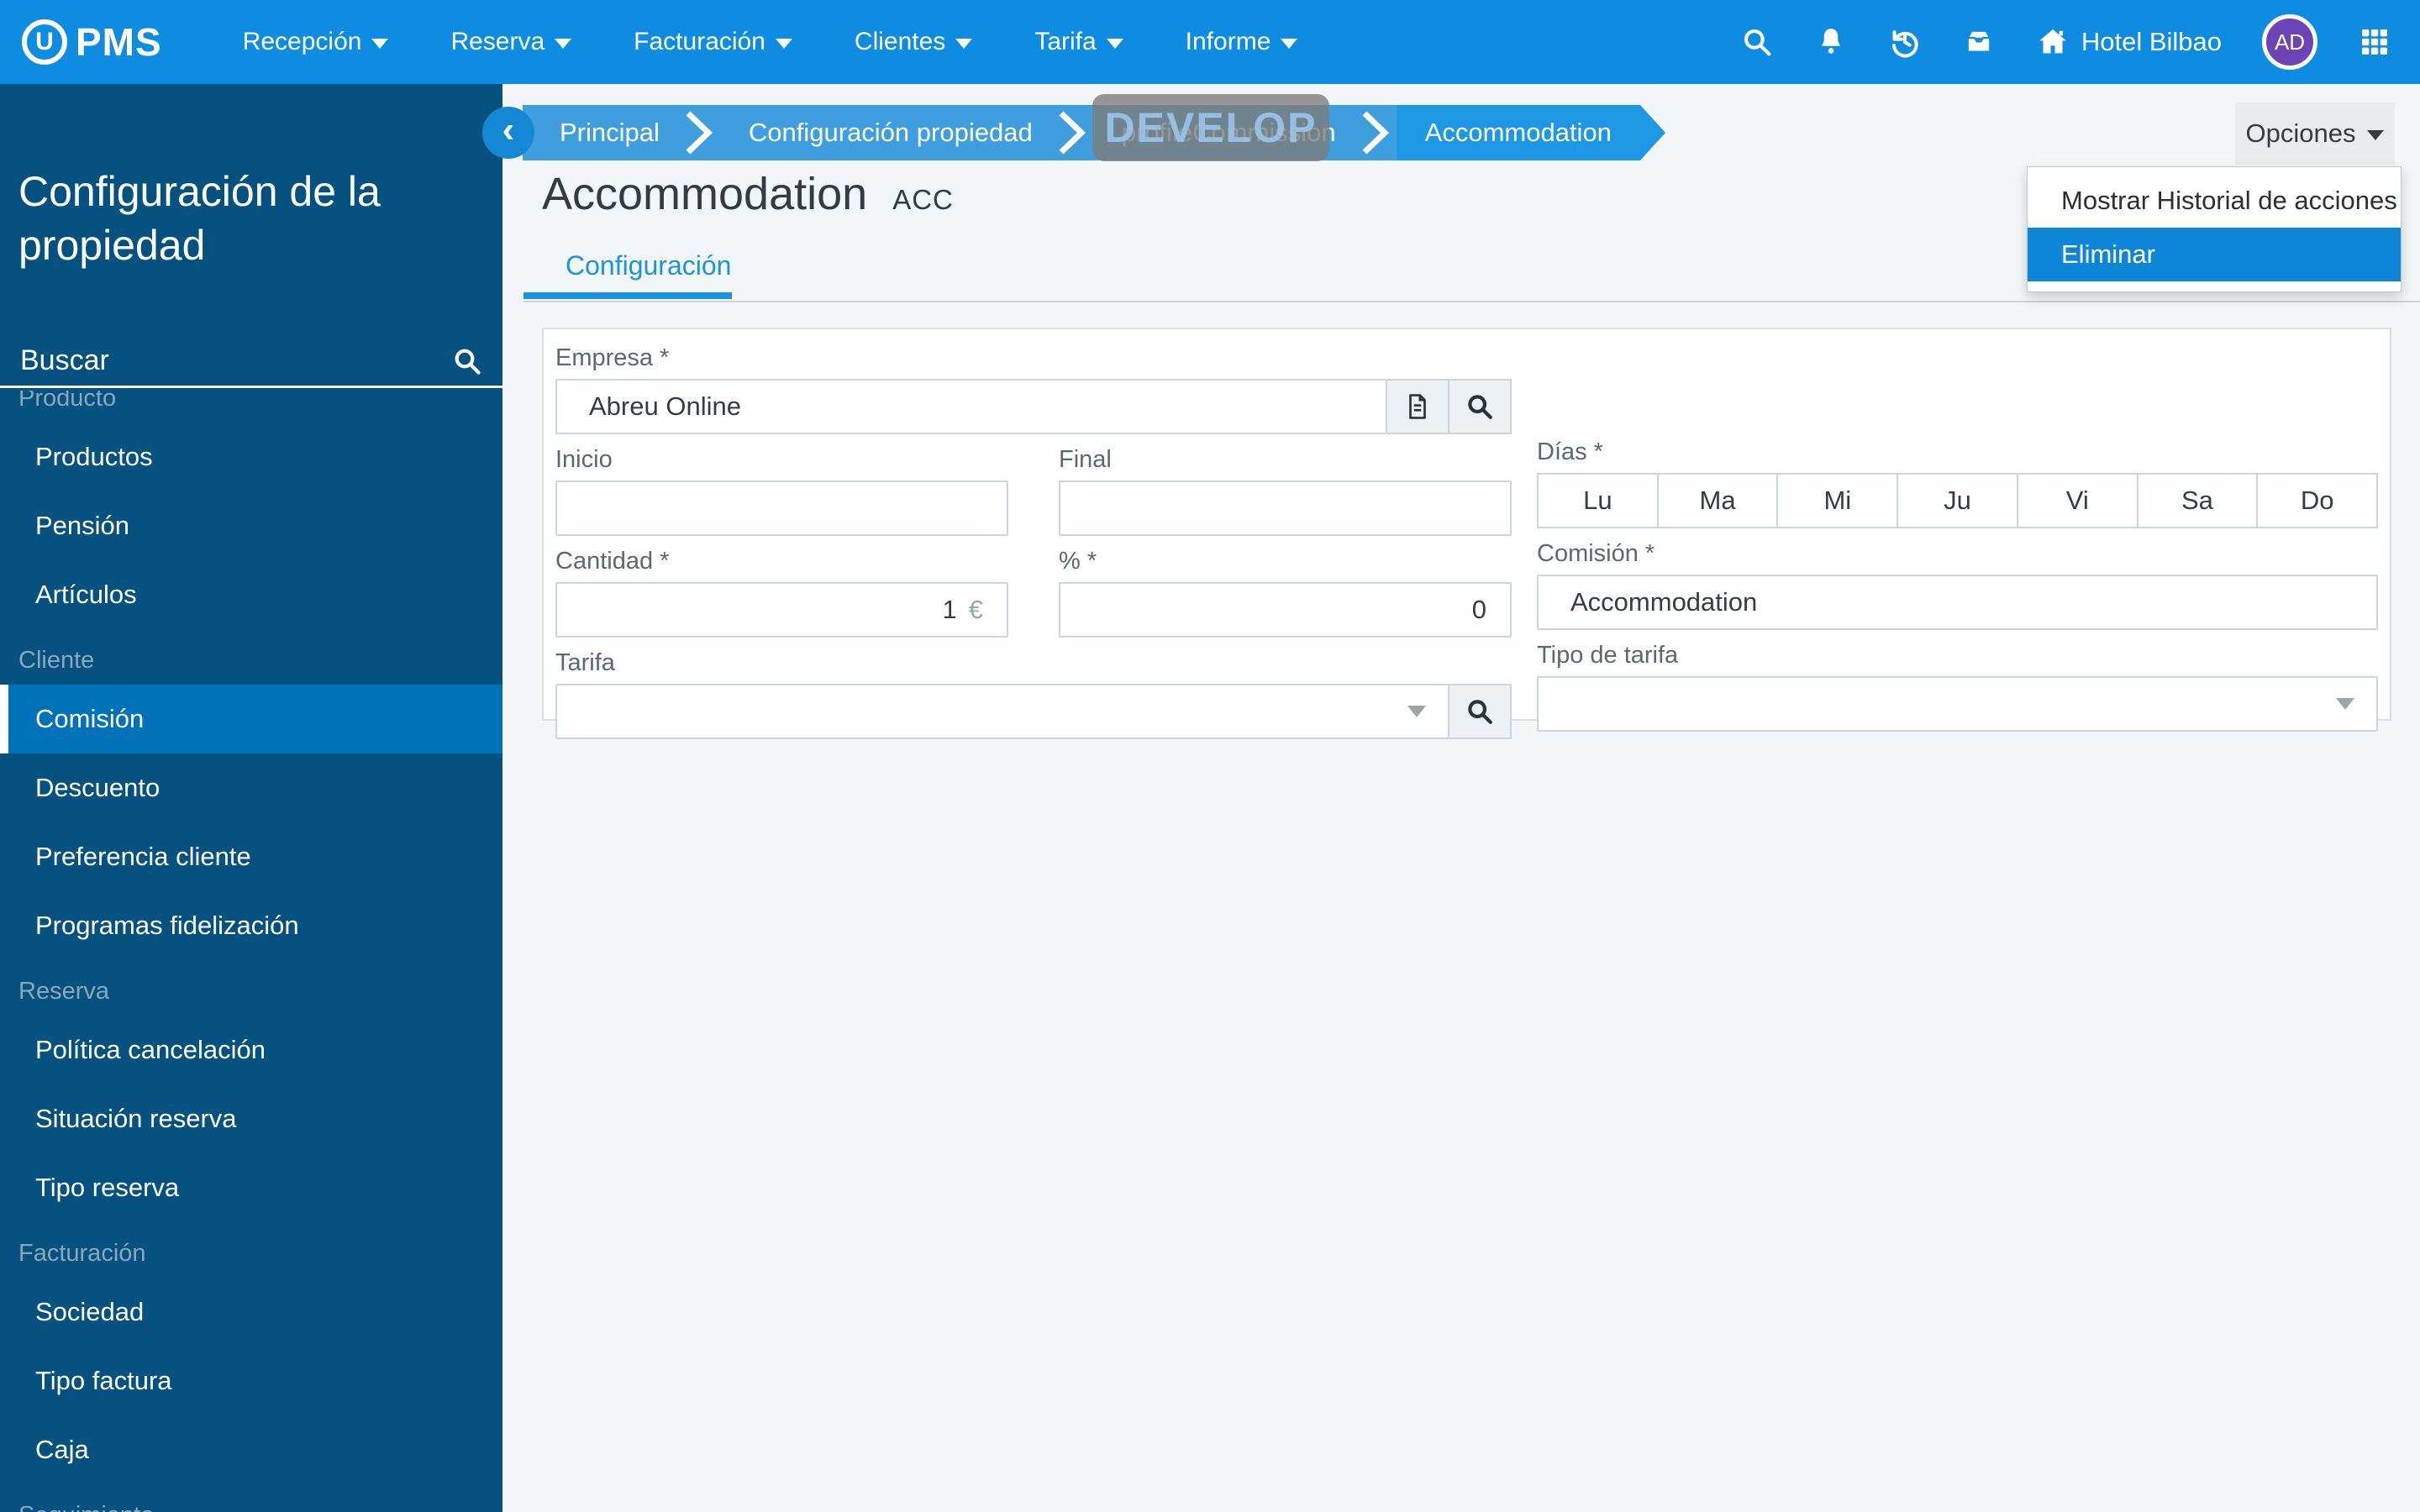 The height and width of the screenshot is (1512, 2420). I want to click on property-selector: Hotel Bilbao, so click(2129, 42).